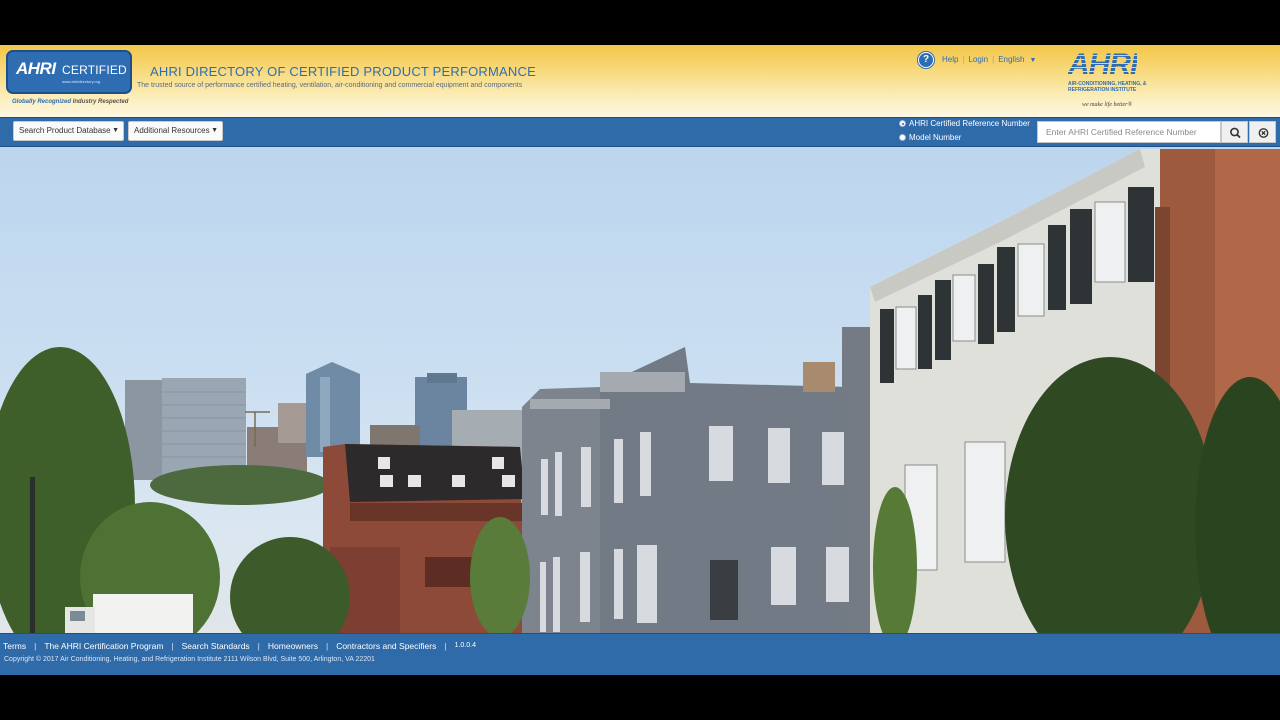  I want to click on radio-model-number: Model Number, so click(930, 137).